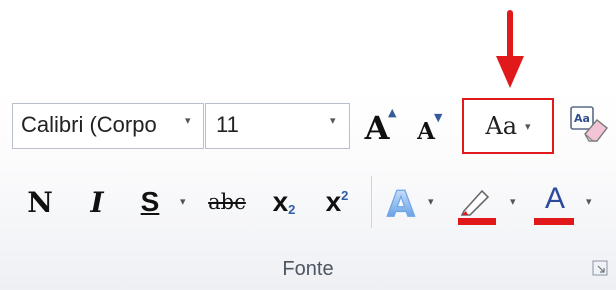  What do you see at coordinates (392, 112) in the screenshot?
I see `caret-up-icon: ▲` at bounding box center [392, 112].